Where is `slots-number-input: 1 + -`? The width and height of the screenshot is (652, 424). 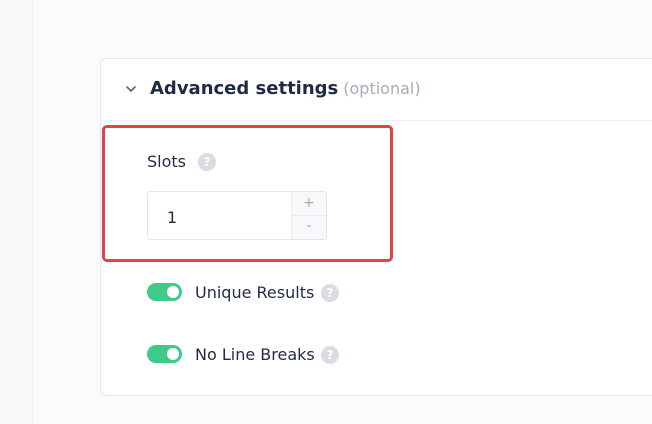
slots-number-input: 1 + - is located at coordinates (237, 215).